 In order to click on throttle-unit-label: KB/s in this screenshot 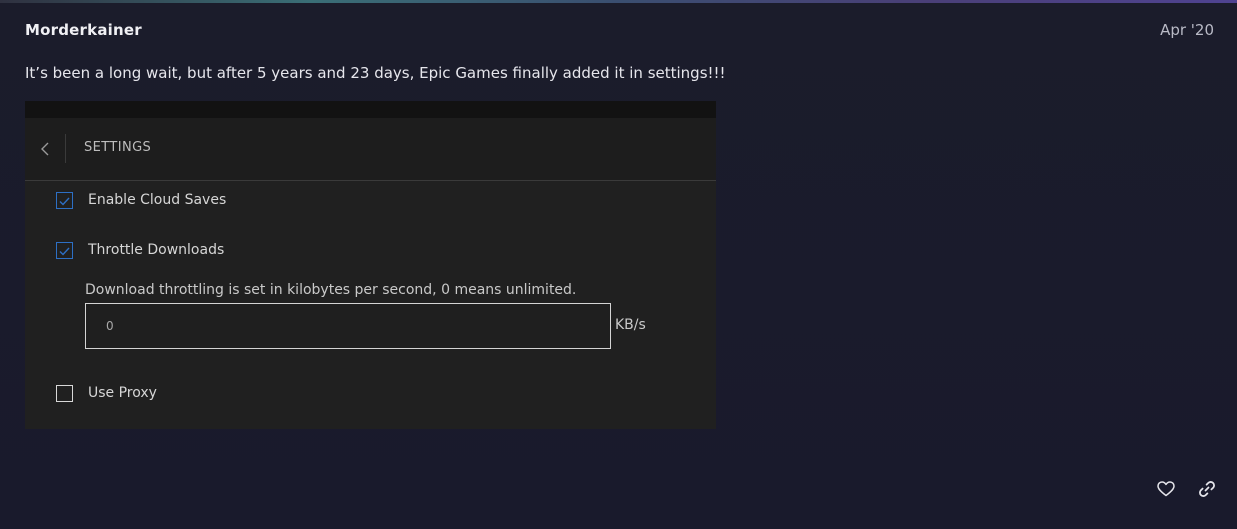, I will do `click(630, 325)`.